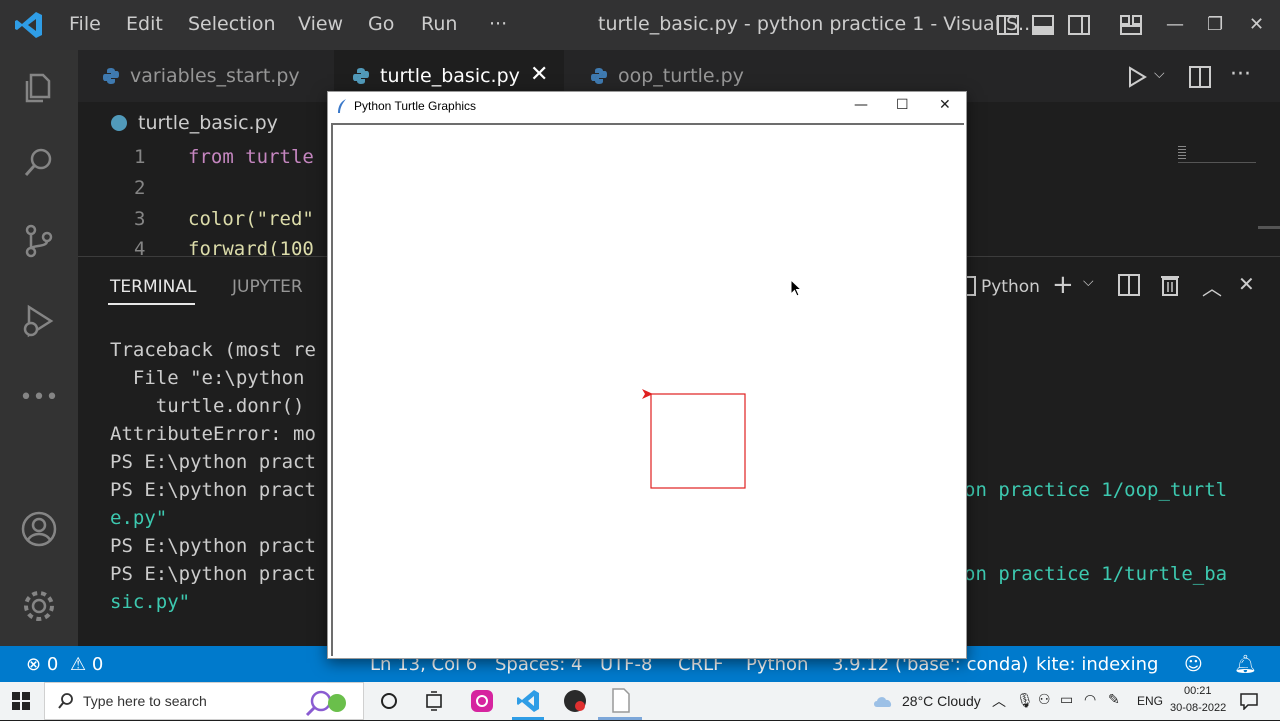 This screenshot has height=721, width=1280. What do you see at coordinates (140, 219) in the screenshot?
I see `line-number: 3` at bounding box center [140, 219].